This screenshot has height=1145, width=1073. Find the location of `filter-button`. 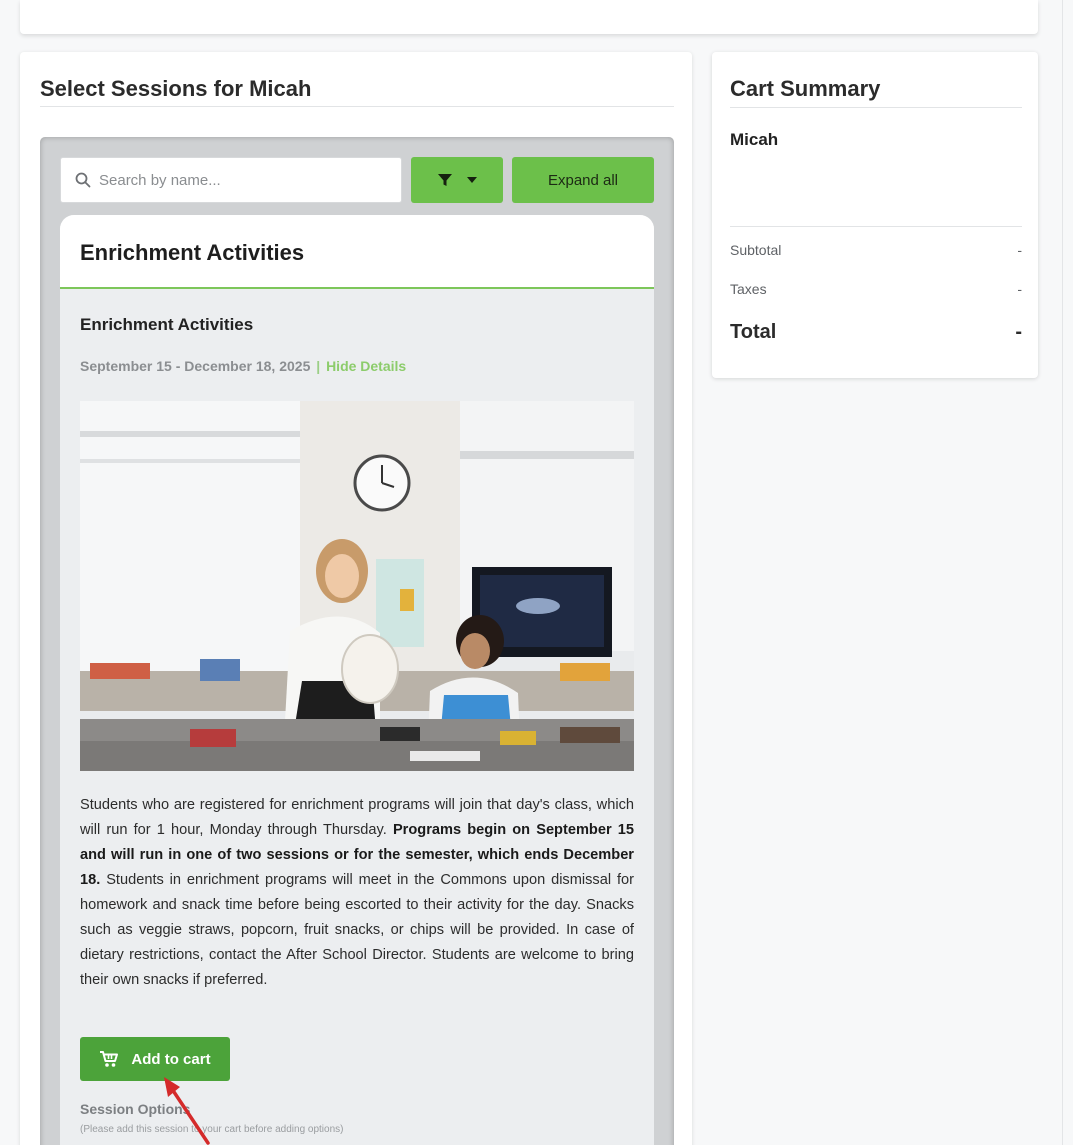

filter-button is located at coordinates (457, 180).